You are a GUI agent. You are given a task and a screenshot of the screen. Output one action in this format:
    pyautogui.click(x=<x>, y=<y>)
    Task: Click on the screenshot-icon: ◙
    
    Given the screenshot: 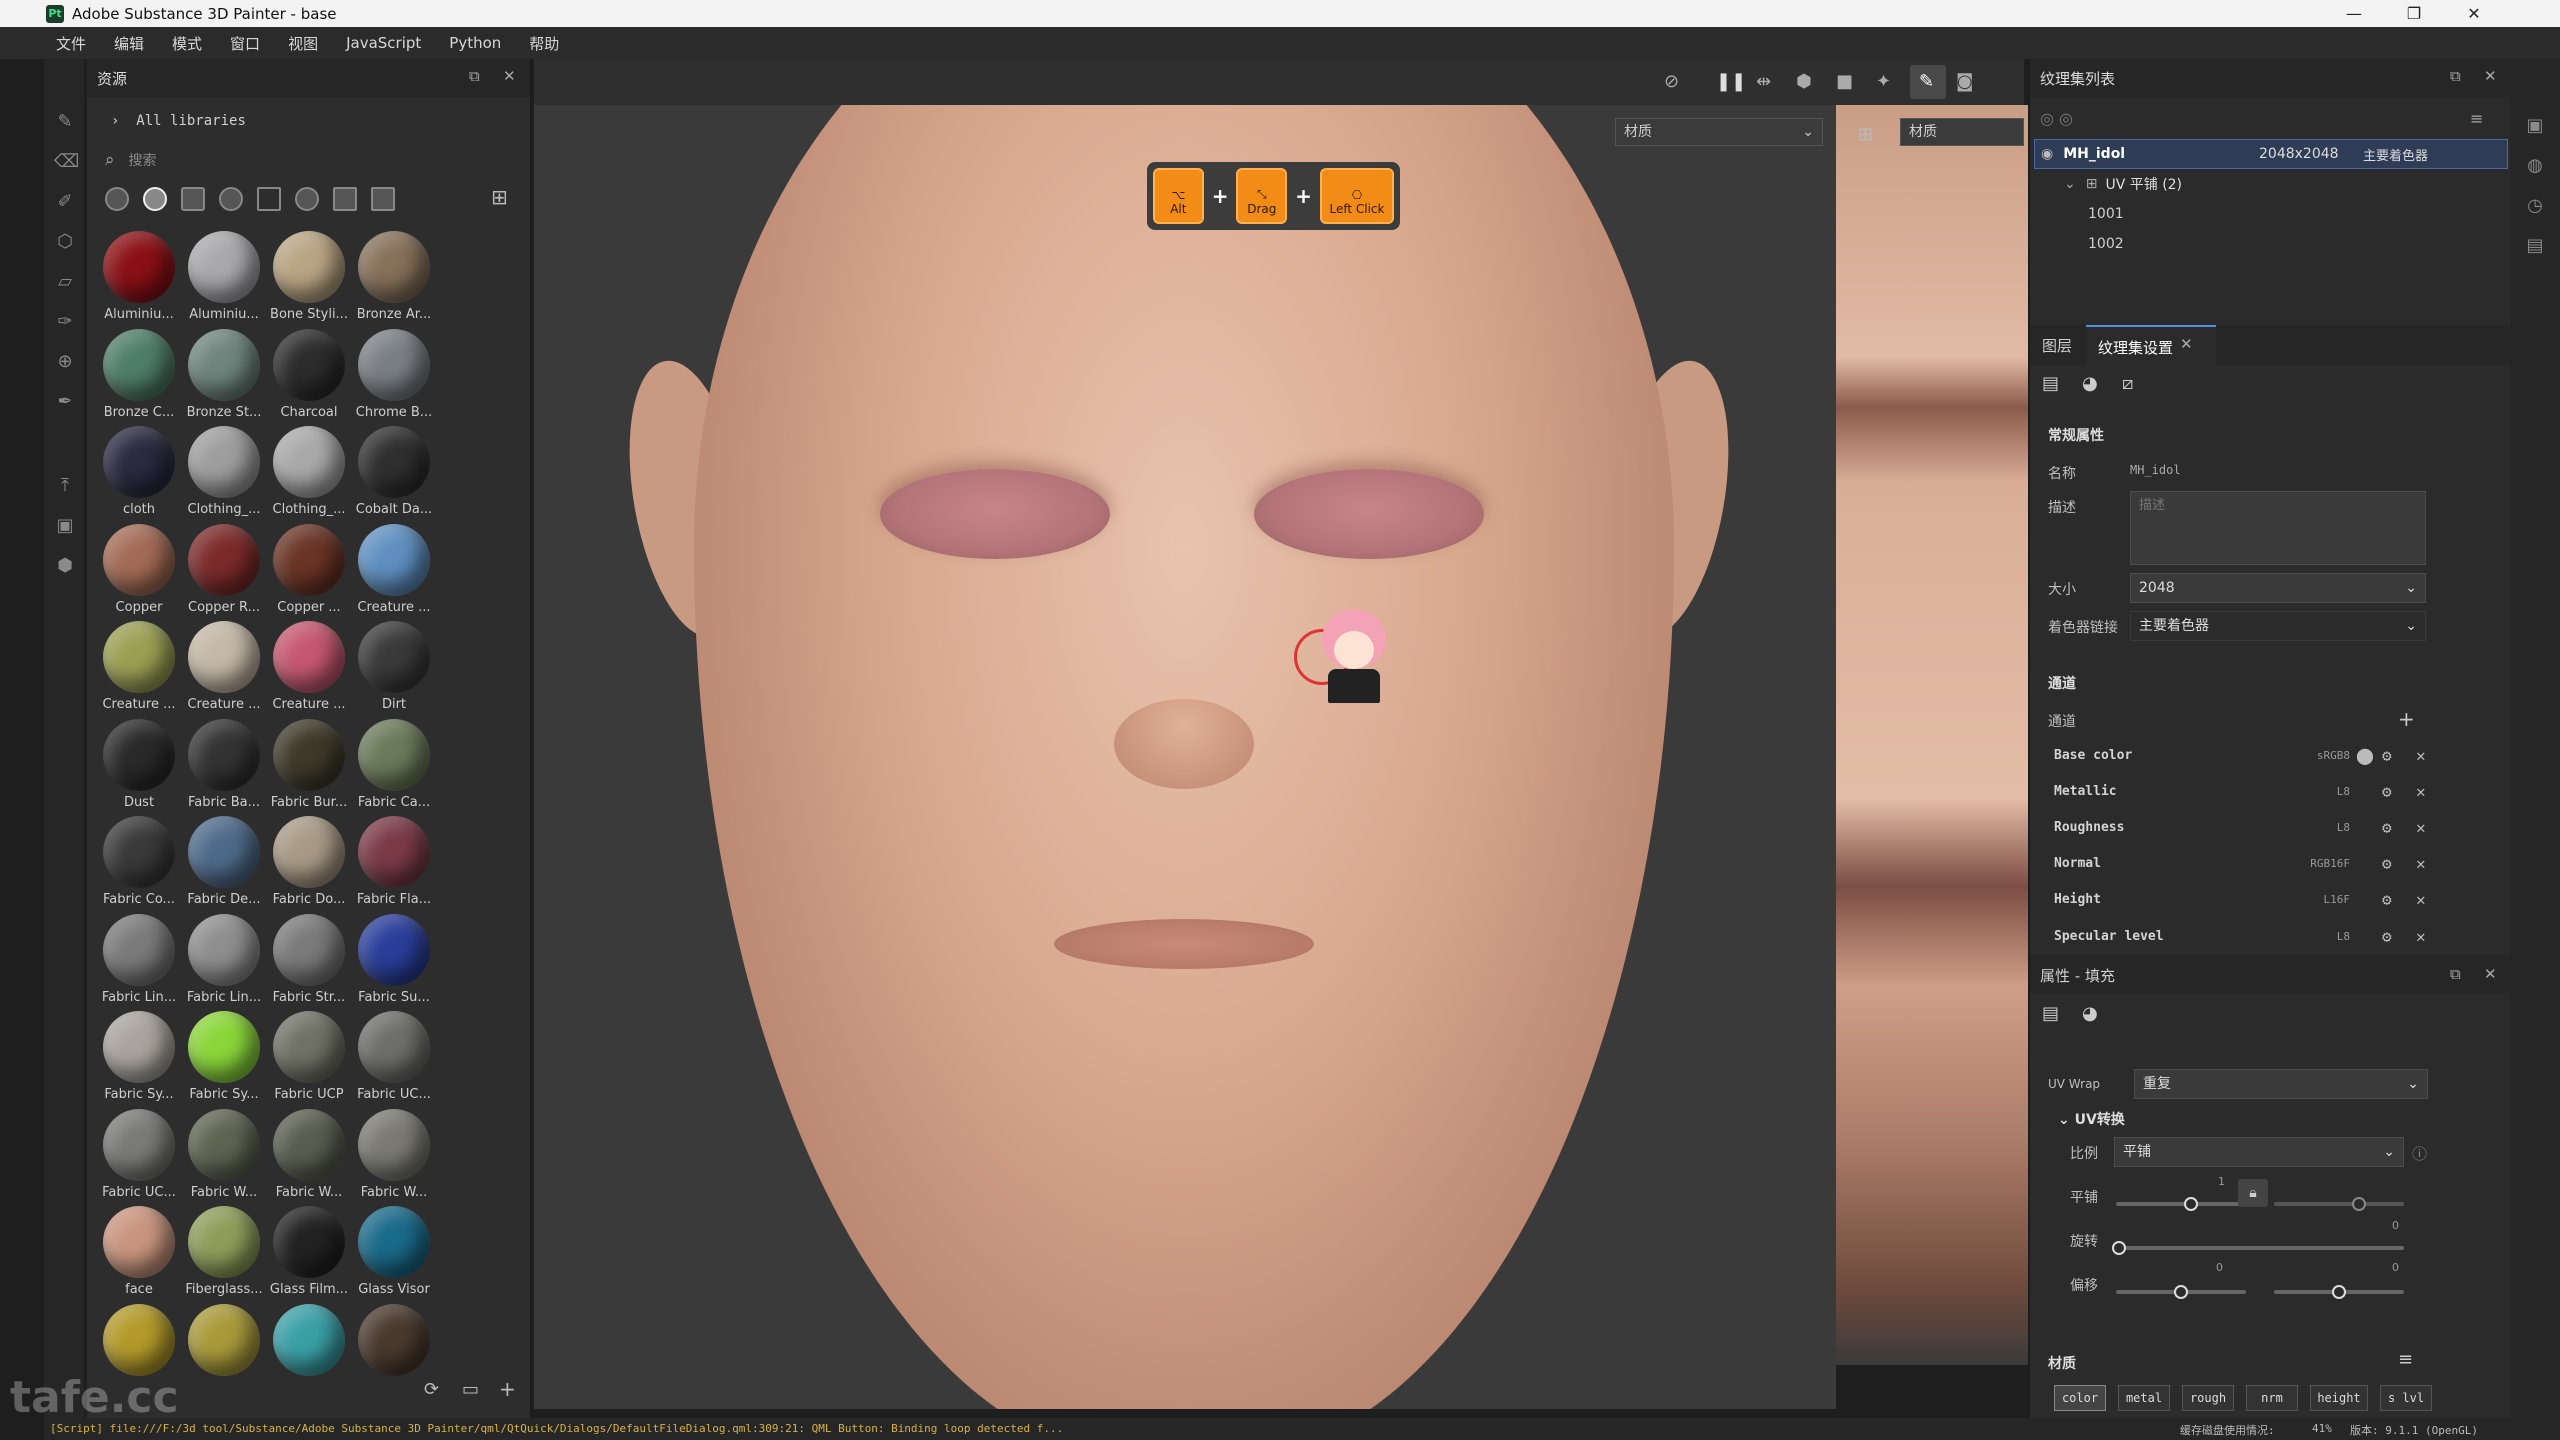 What is the action you would take?
    pyautogui.click(x=1964, y=81)
    